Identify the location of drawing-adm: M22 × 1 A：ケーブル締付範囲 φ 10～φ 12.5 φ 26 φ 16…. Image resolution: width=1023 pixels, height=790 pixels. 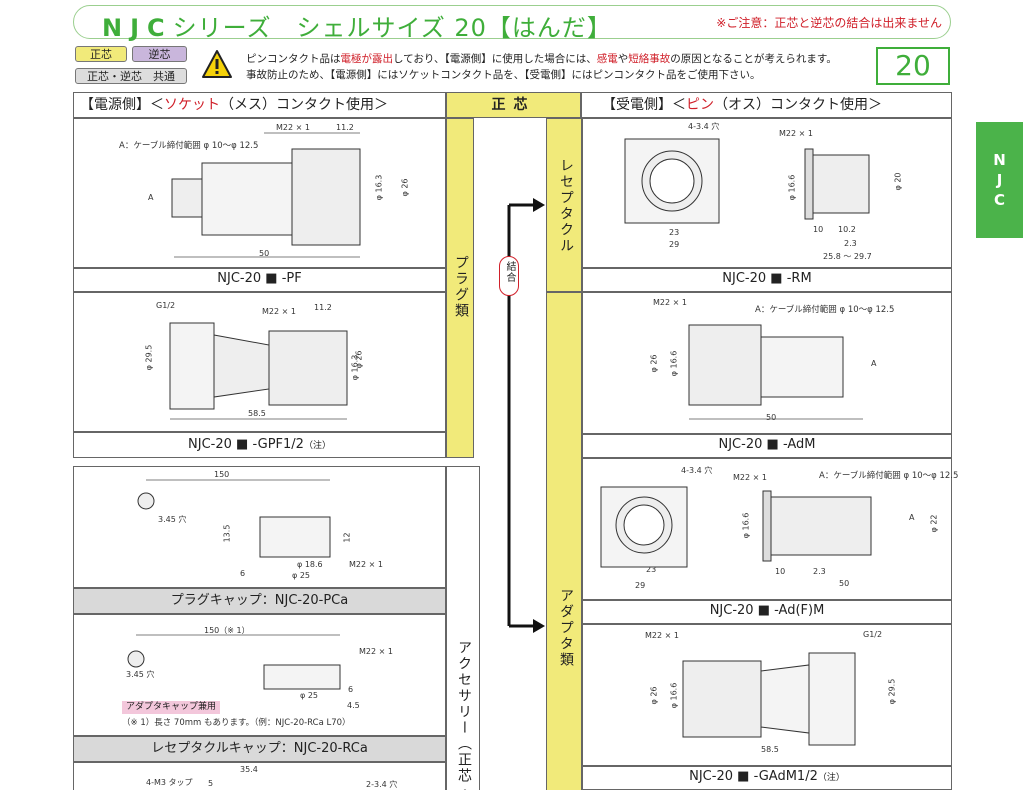
(767, 363).